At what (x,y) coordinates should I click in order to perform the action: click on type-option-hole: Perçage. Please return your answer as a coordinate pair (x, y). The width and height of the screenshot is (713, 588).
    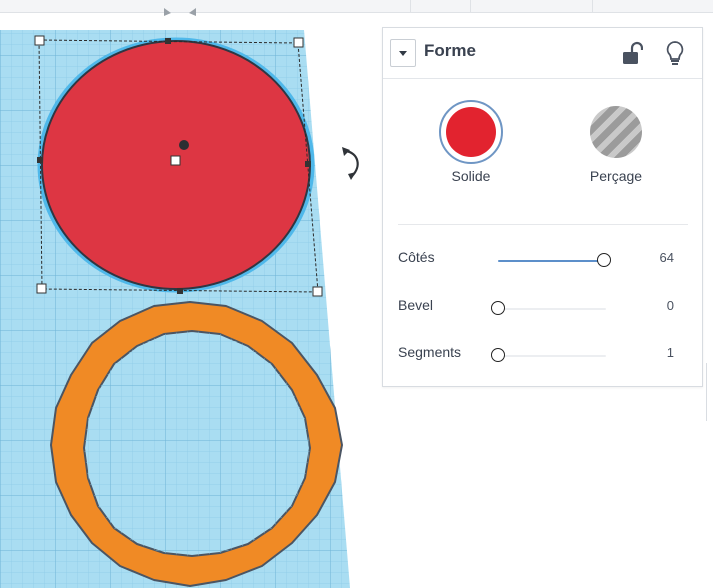
    Looking at the image, I should click on (616, 145).